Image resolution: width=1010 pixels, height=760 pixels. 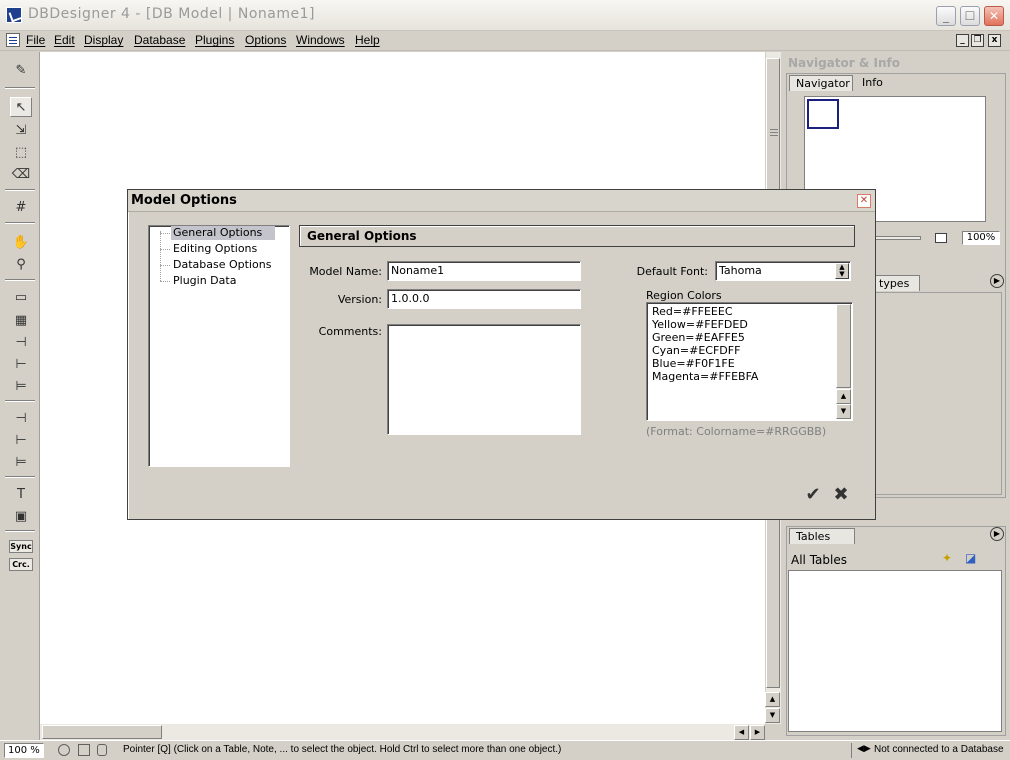 I want to click on zoom-fit-icon, so click(x=941, y=238).